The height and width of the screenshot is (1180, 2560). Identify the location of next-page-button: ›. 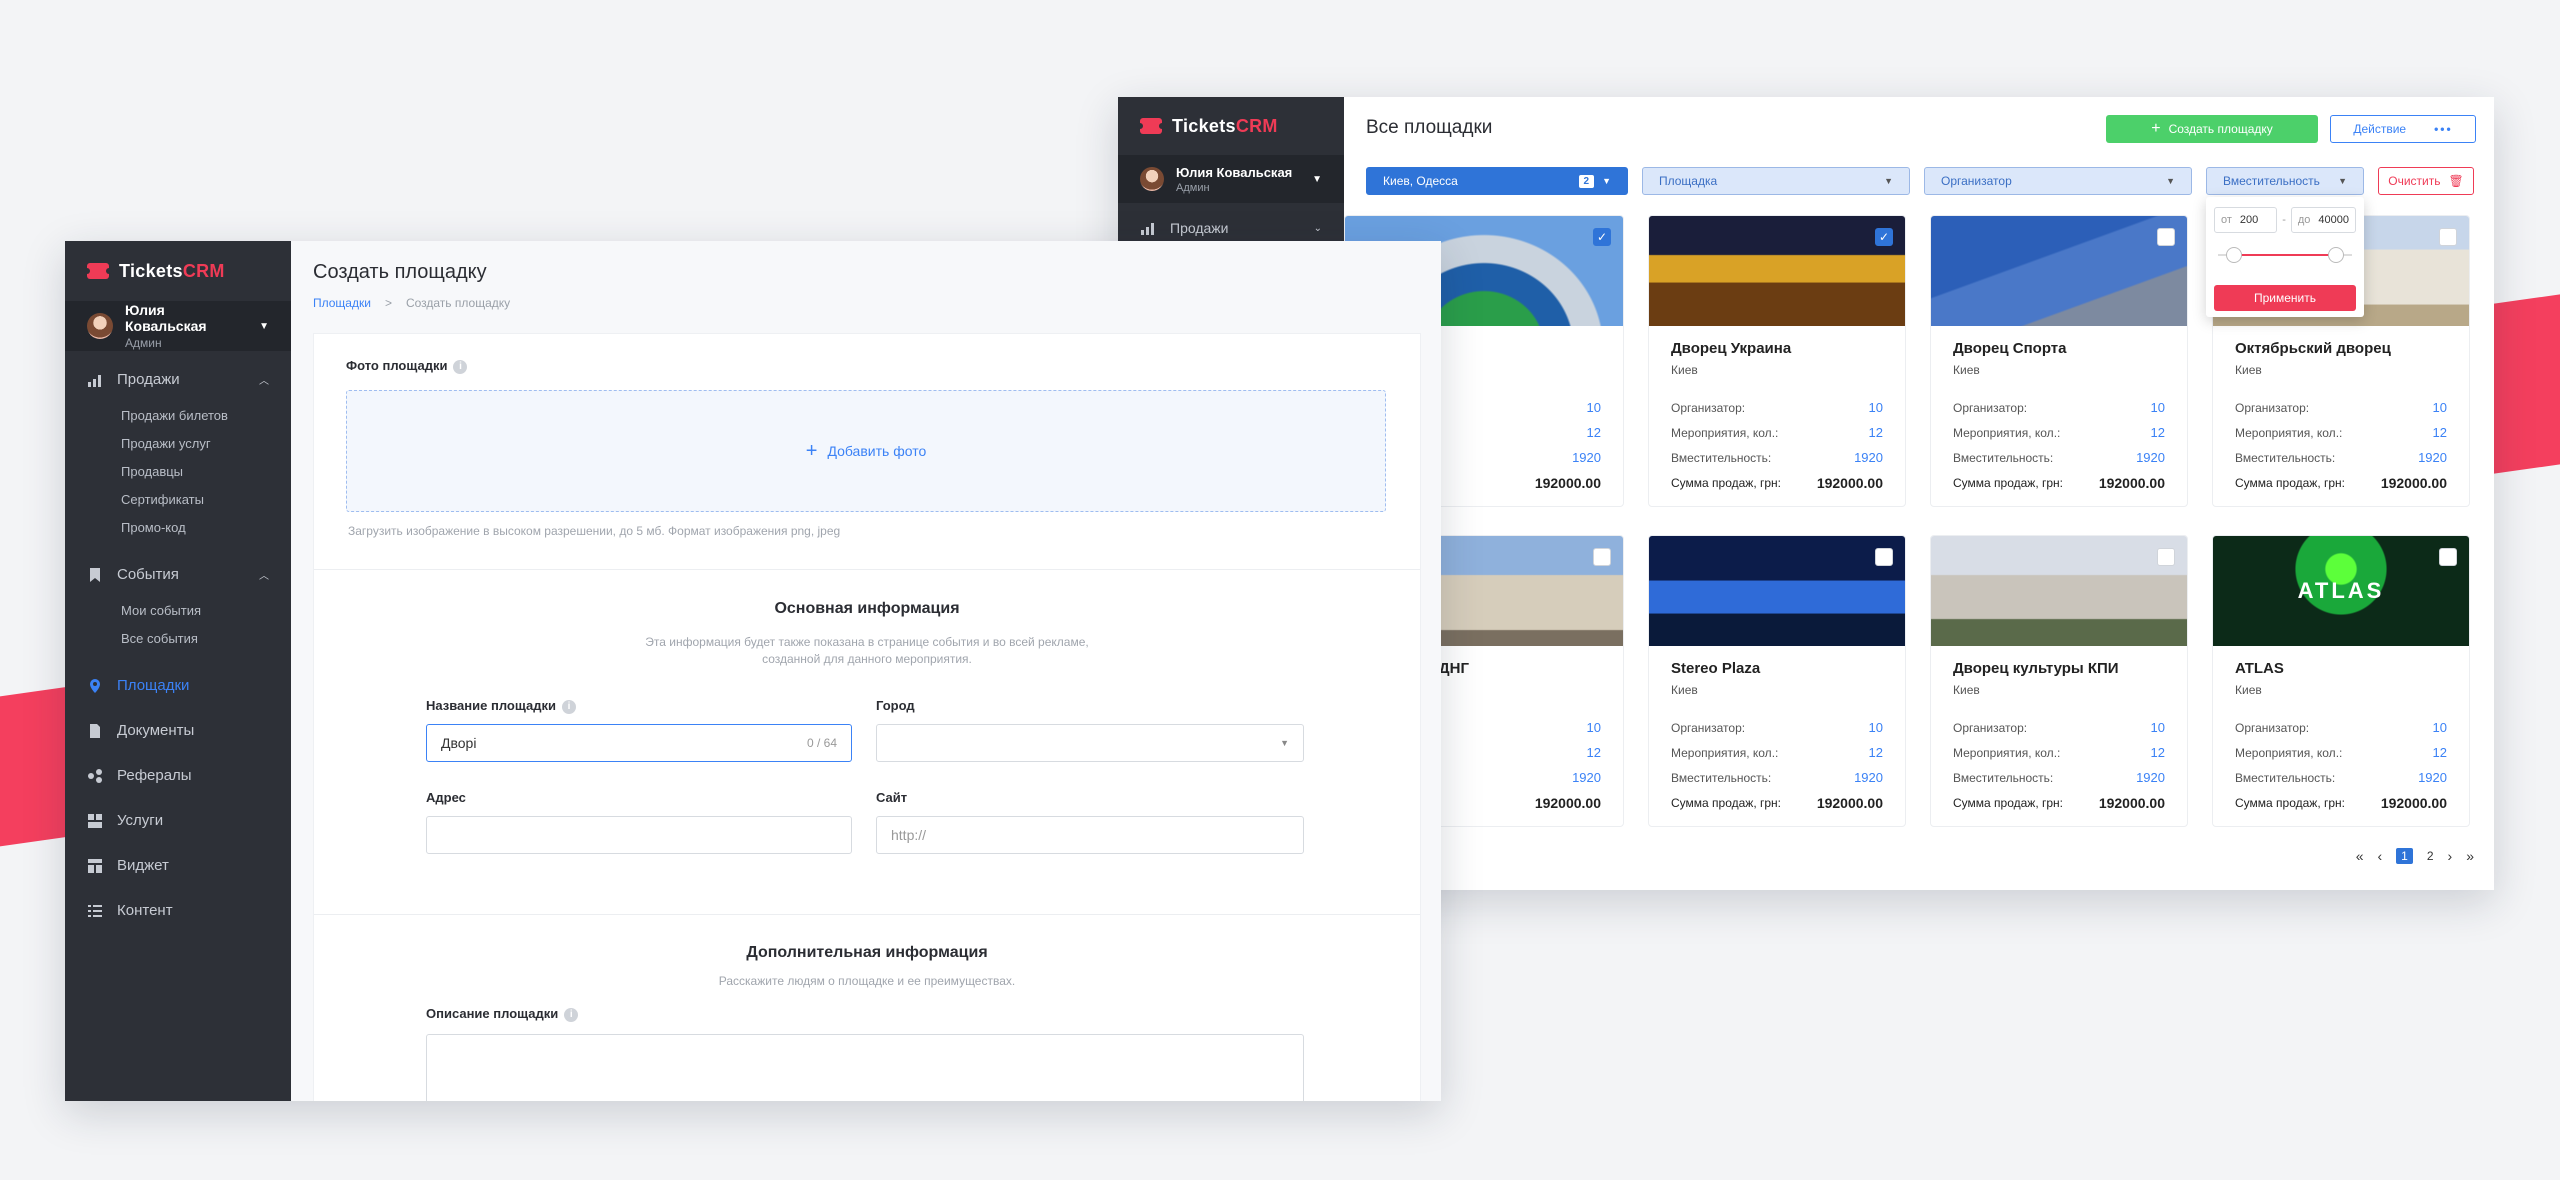
(2450, 856).